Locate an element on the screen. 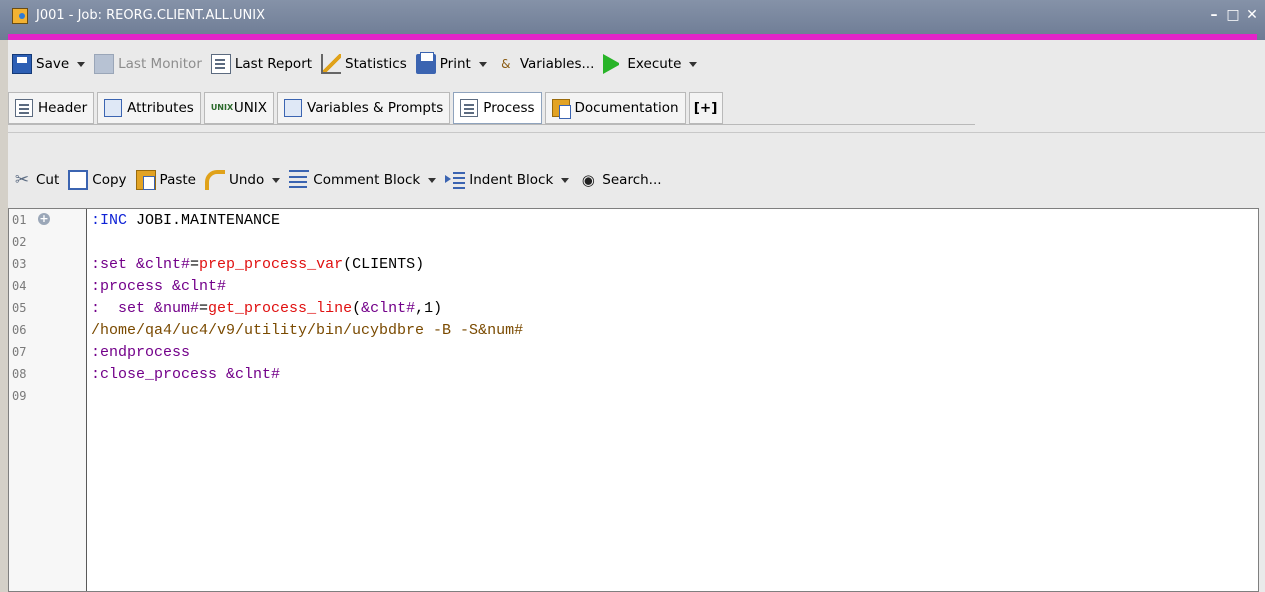  print-button: Print is located at coordinates (452, 64).